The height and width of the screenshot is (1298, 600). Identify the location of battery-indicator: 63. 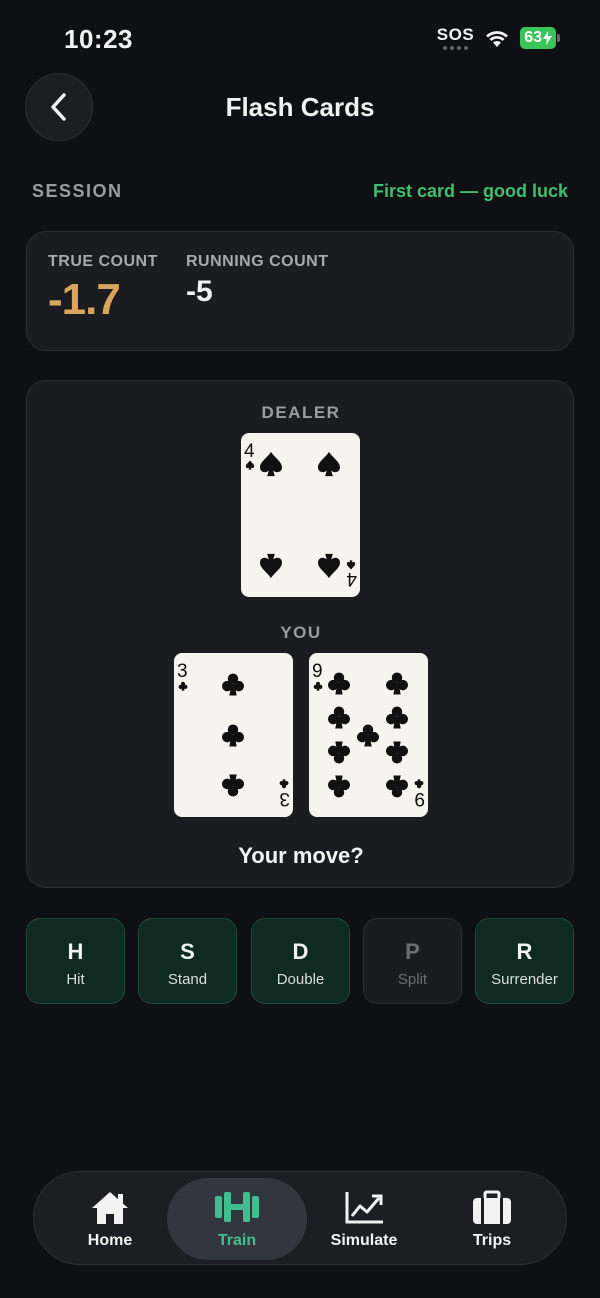
(540, 38).